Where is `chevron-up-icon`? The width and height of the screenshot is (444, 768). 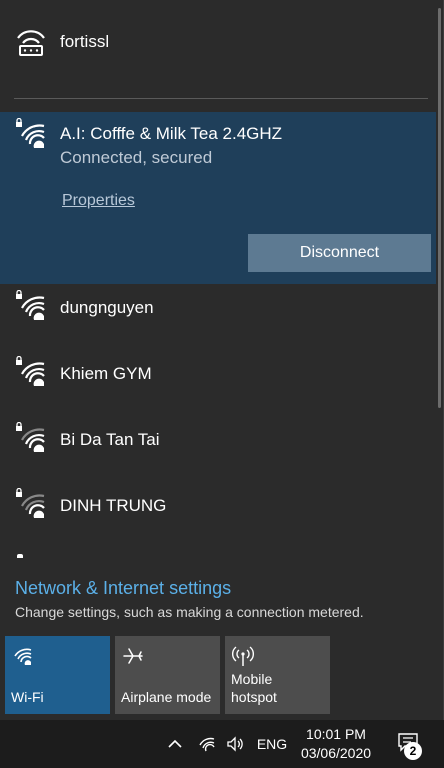
chevron-up-icon is located at coordinates (175, 744).